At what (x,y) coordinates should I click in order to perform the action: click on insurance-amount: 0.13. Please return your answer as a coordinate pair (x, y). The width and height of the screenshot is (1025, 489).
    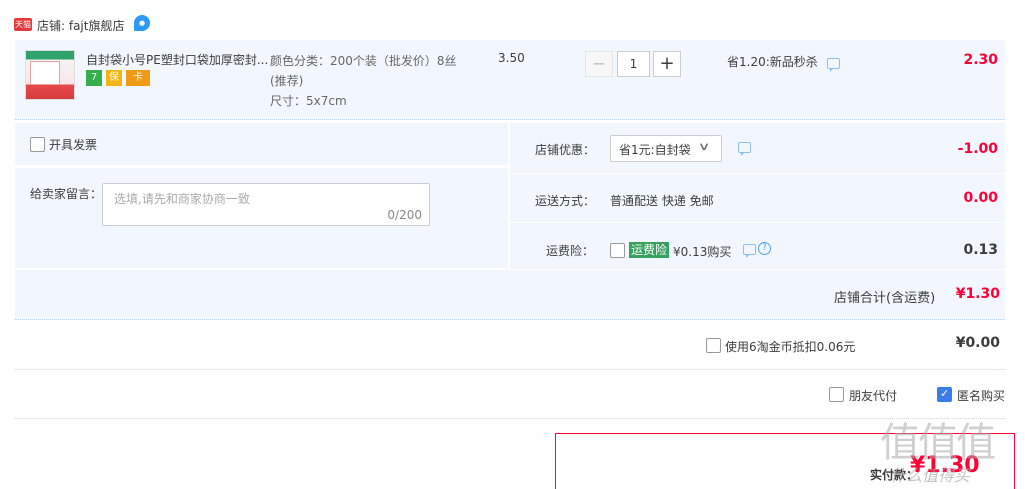
    Looking at the image, I should click on (980, 250).